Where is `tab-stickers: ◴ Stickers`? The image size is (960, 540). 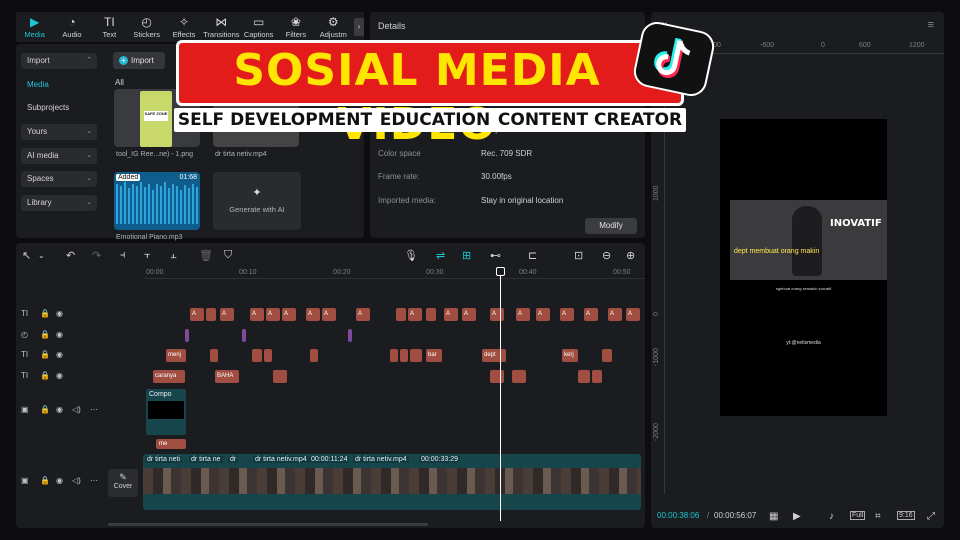
tab-stickers: ◴ Stickers is located at coordinates (146, 28).